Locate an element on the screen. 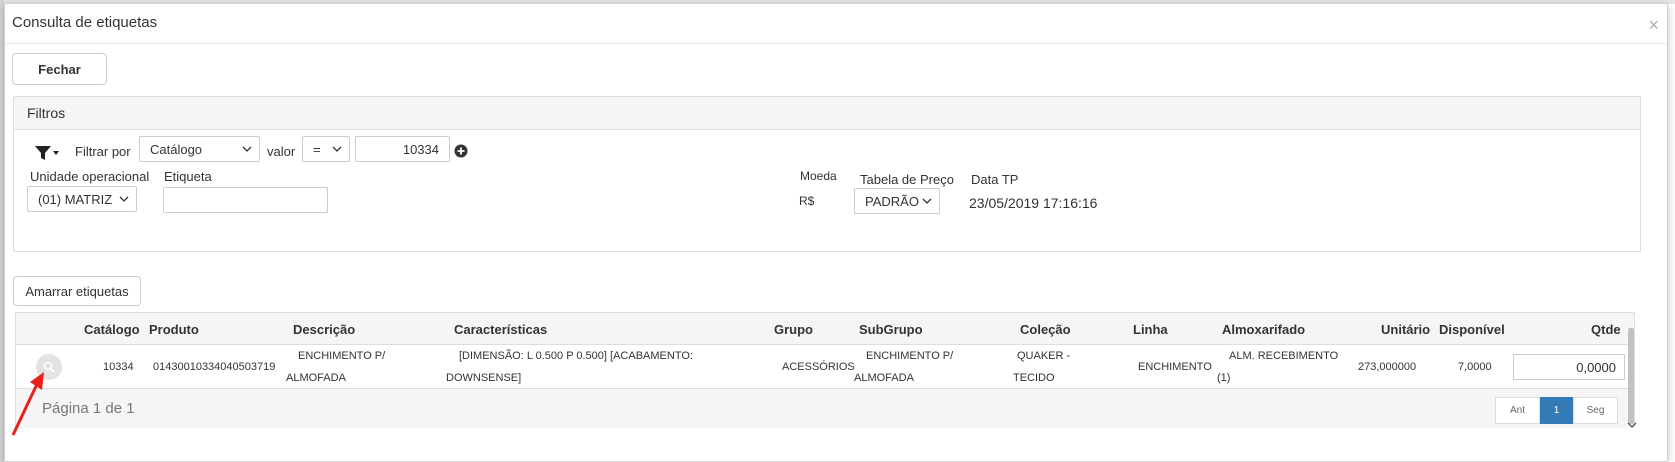 The height and width of the screenshot is (462, 1675). col-qtde: Qtde is located at coordinates (1606, 329).